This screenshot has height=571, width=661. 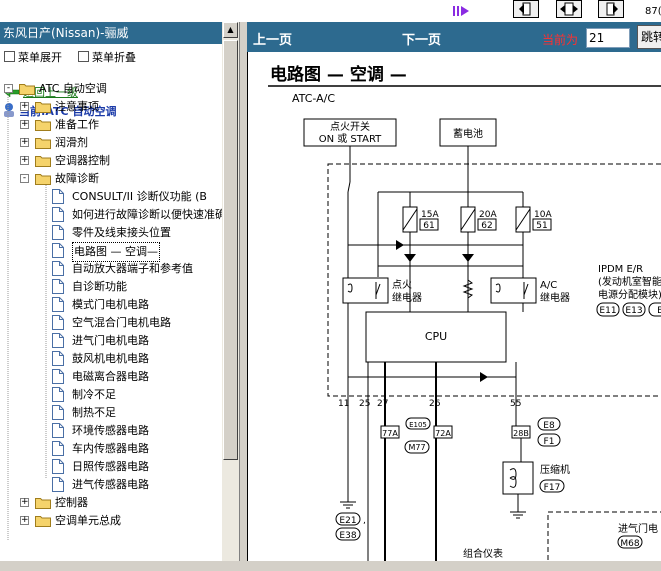 What do you see at coordinates (73, 88) in the screenshot?
I see `tree-item-label: ATC 自动空调` at bounding box center [73, 88].